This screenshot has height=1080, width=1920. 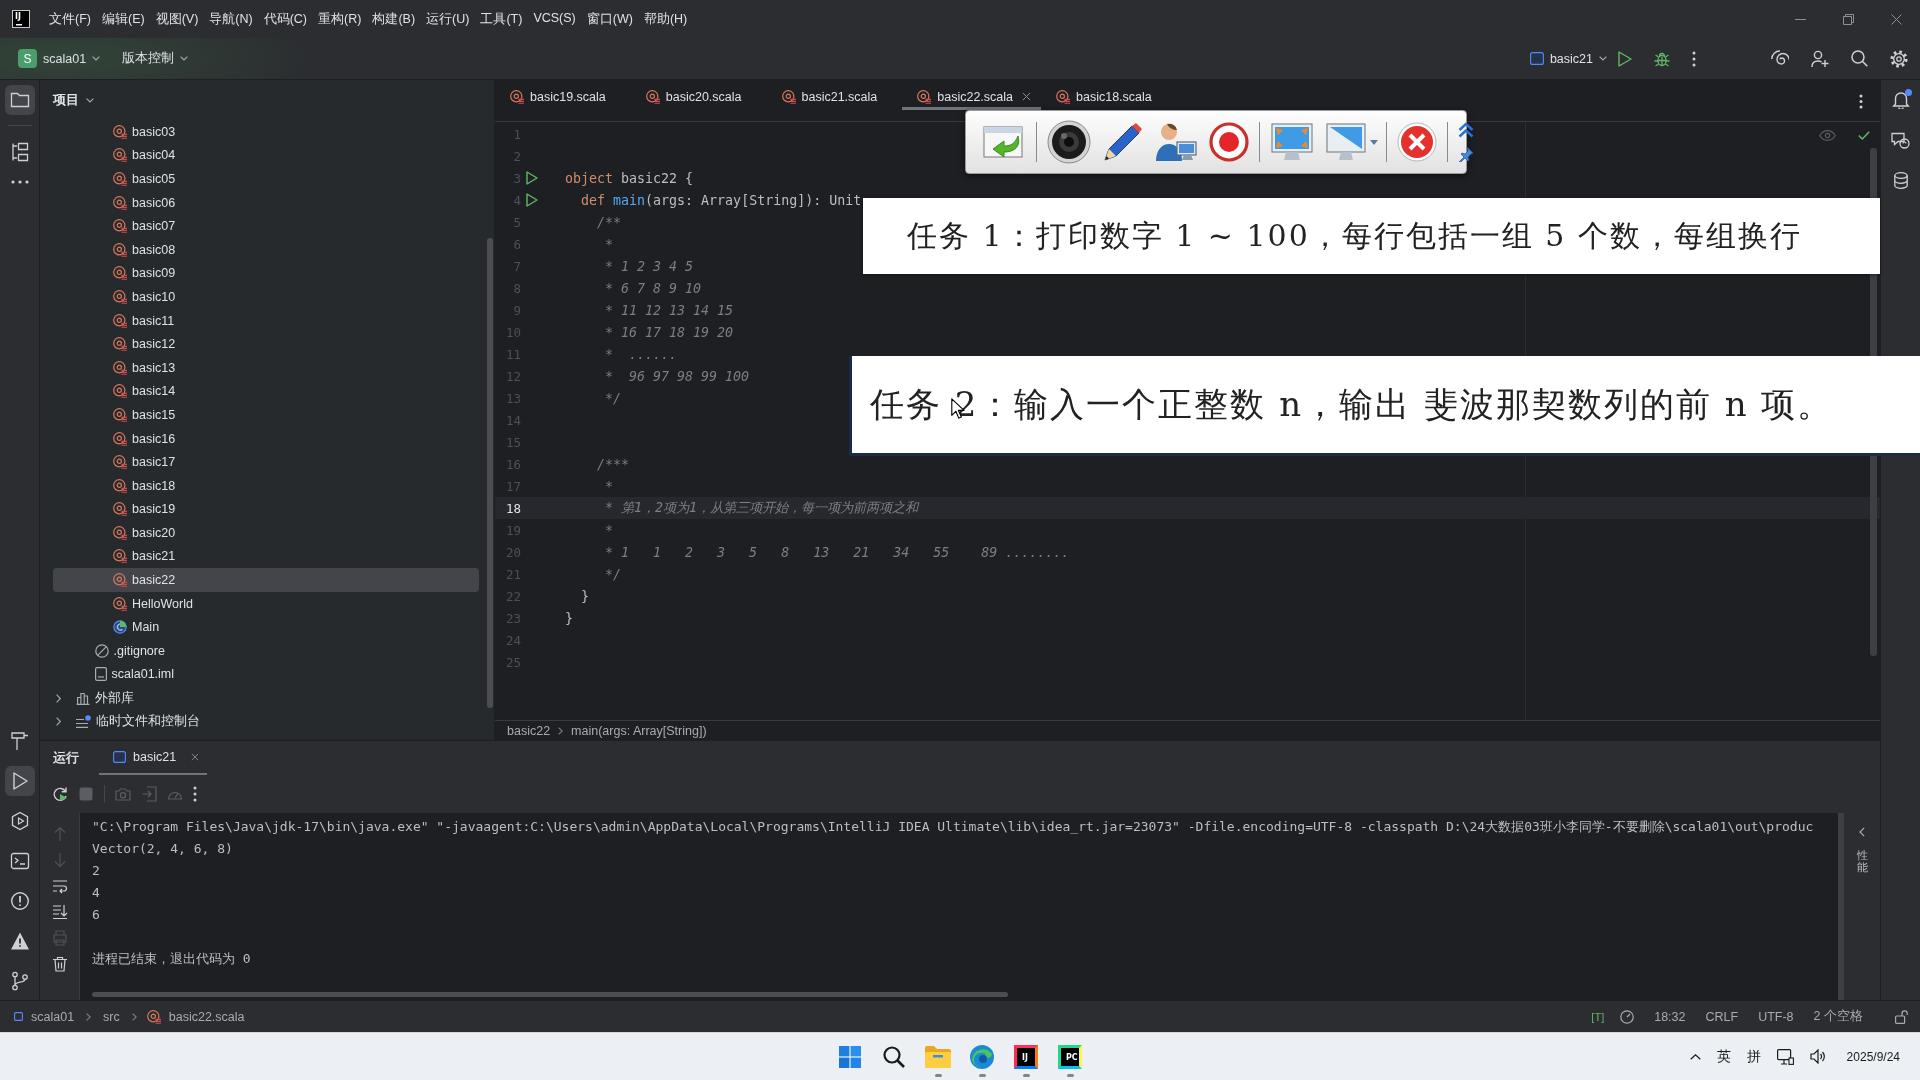 What do you see at coordinates (550, 994) in the screenshot?
I see `scrollbar` at bounding box center [550, 994].